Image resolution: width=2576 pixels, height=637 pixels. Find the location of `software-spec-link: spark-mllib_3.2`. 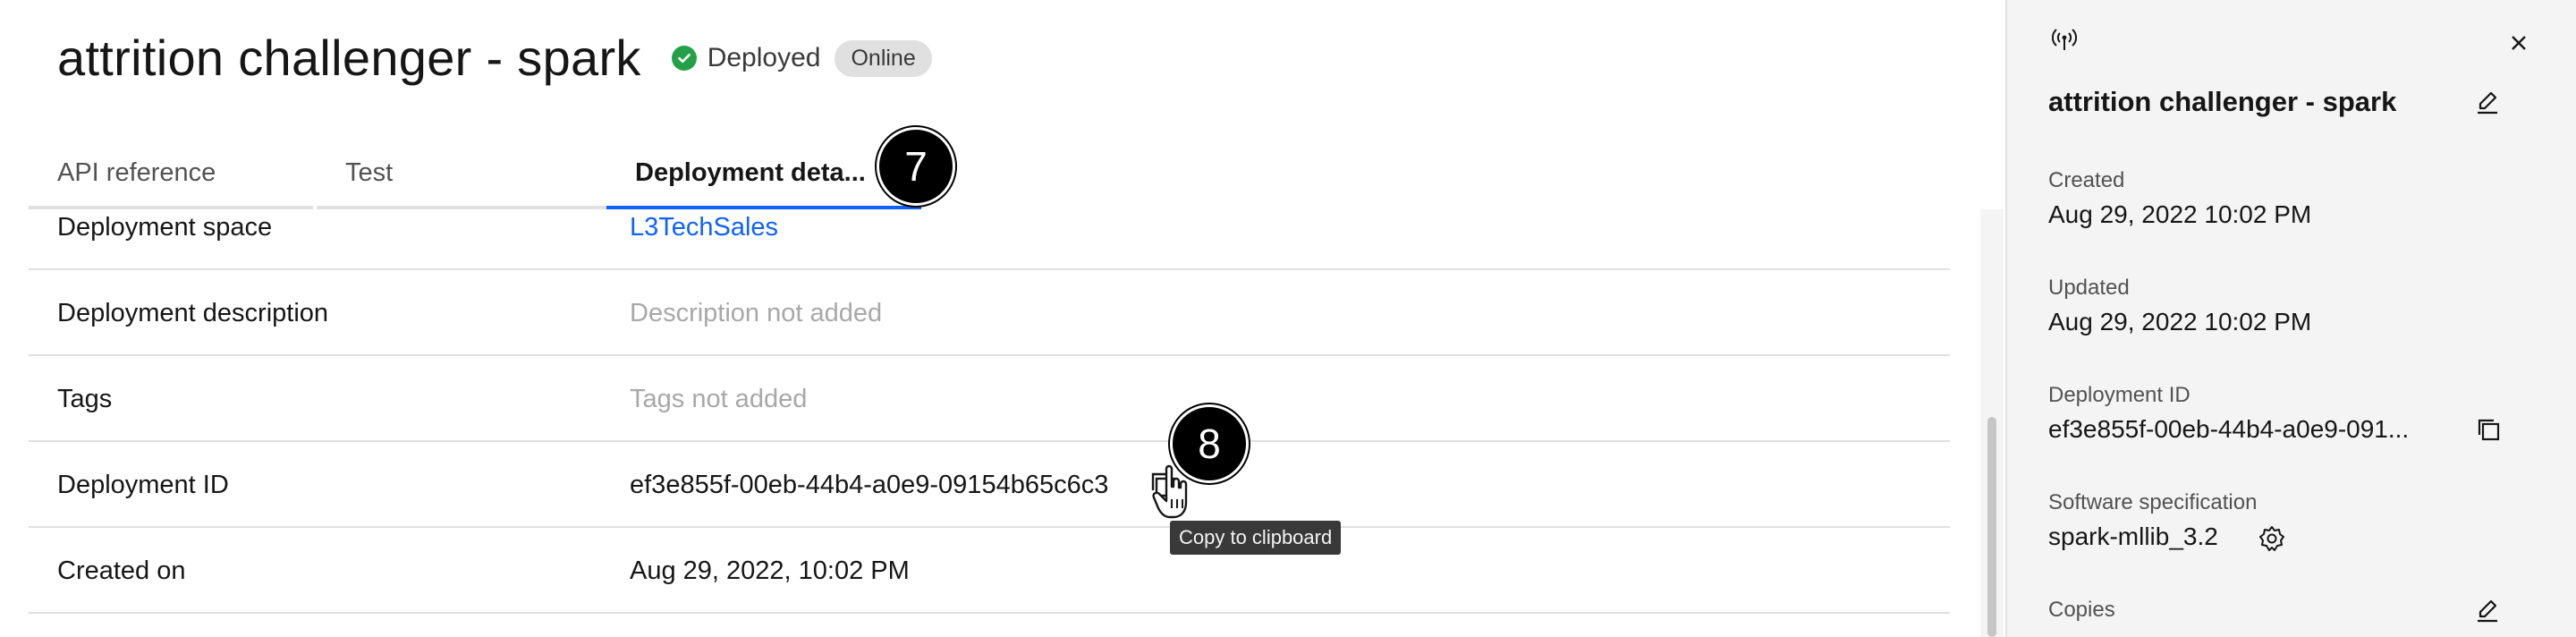

software-spec-link: spark-mllib_3.2 is located at coordinates (2133, 536).